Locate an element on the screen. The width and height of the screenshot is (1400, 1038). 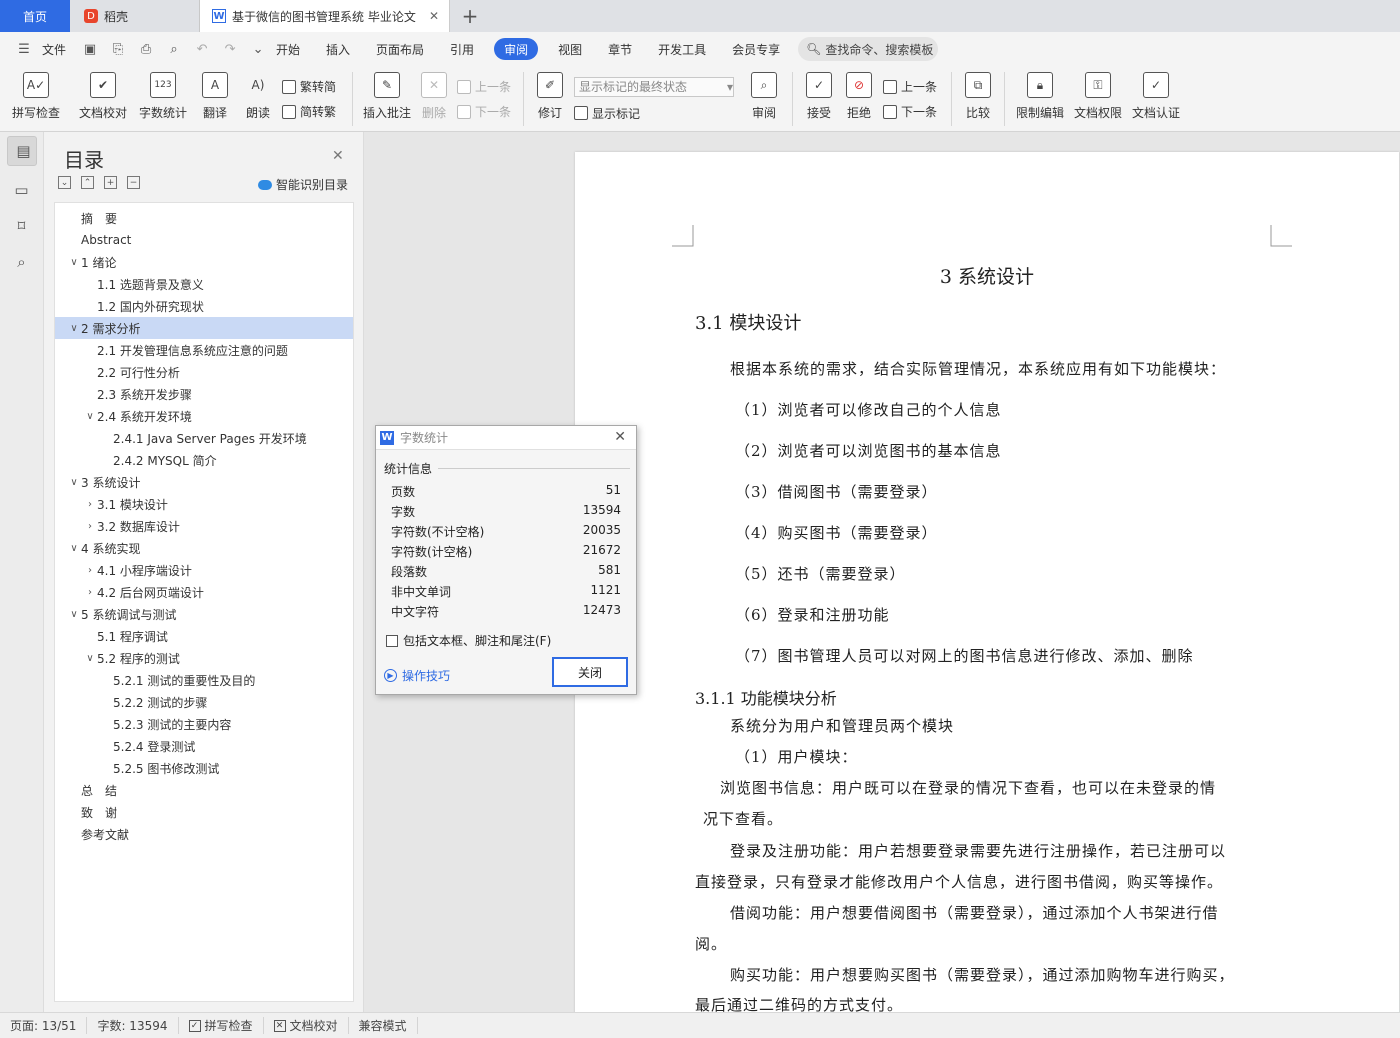
toc-item: ∨ 5.2 程序的测试 is located at coordinates (204, 658).